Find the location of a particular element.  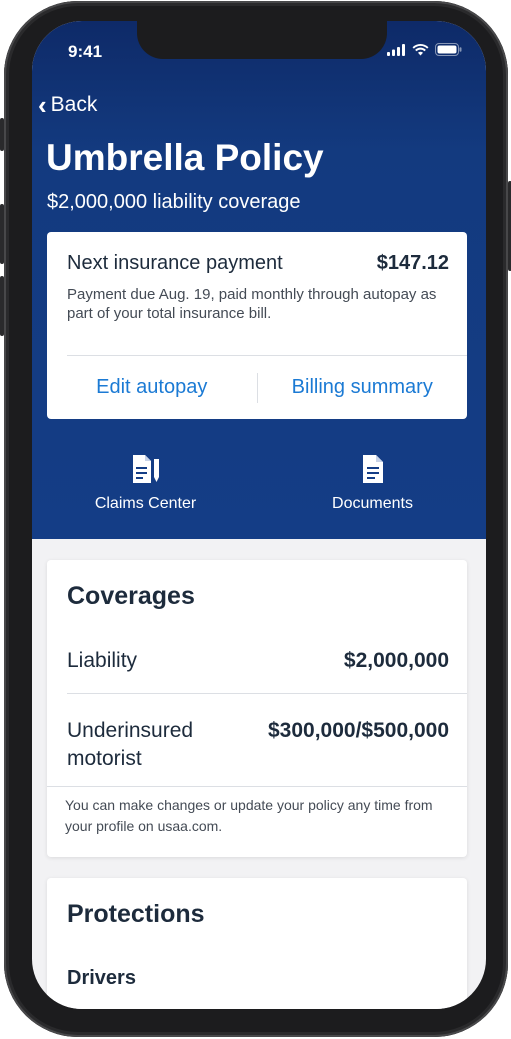

coverage-name: Underinsured motorist is located at coordinates (130, 744).